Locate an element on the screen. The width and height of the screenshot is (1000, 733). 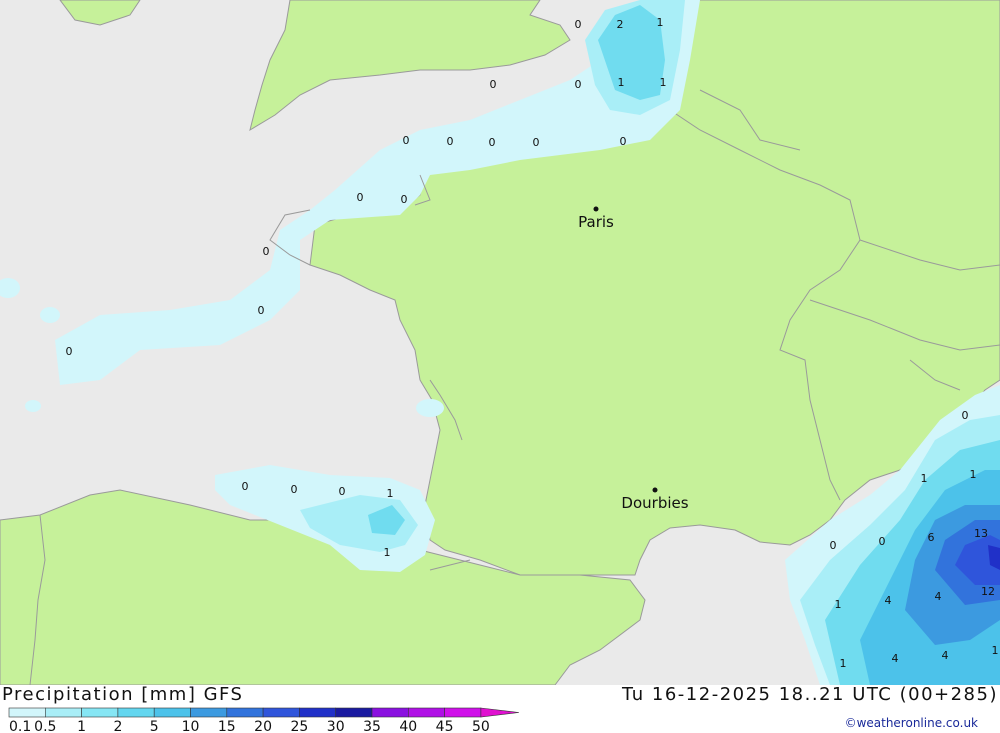
precip-value: 2 is located at coordinates (620, 24).